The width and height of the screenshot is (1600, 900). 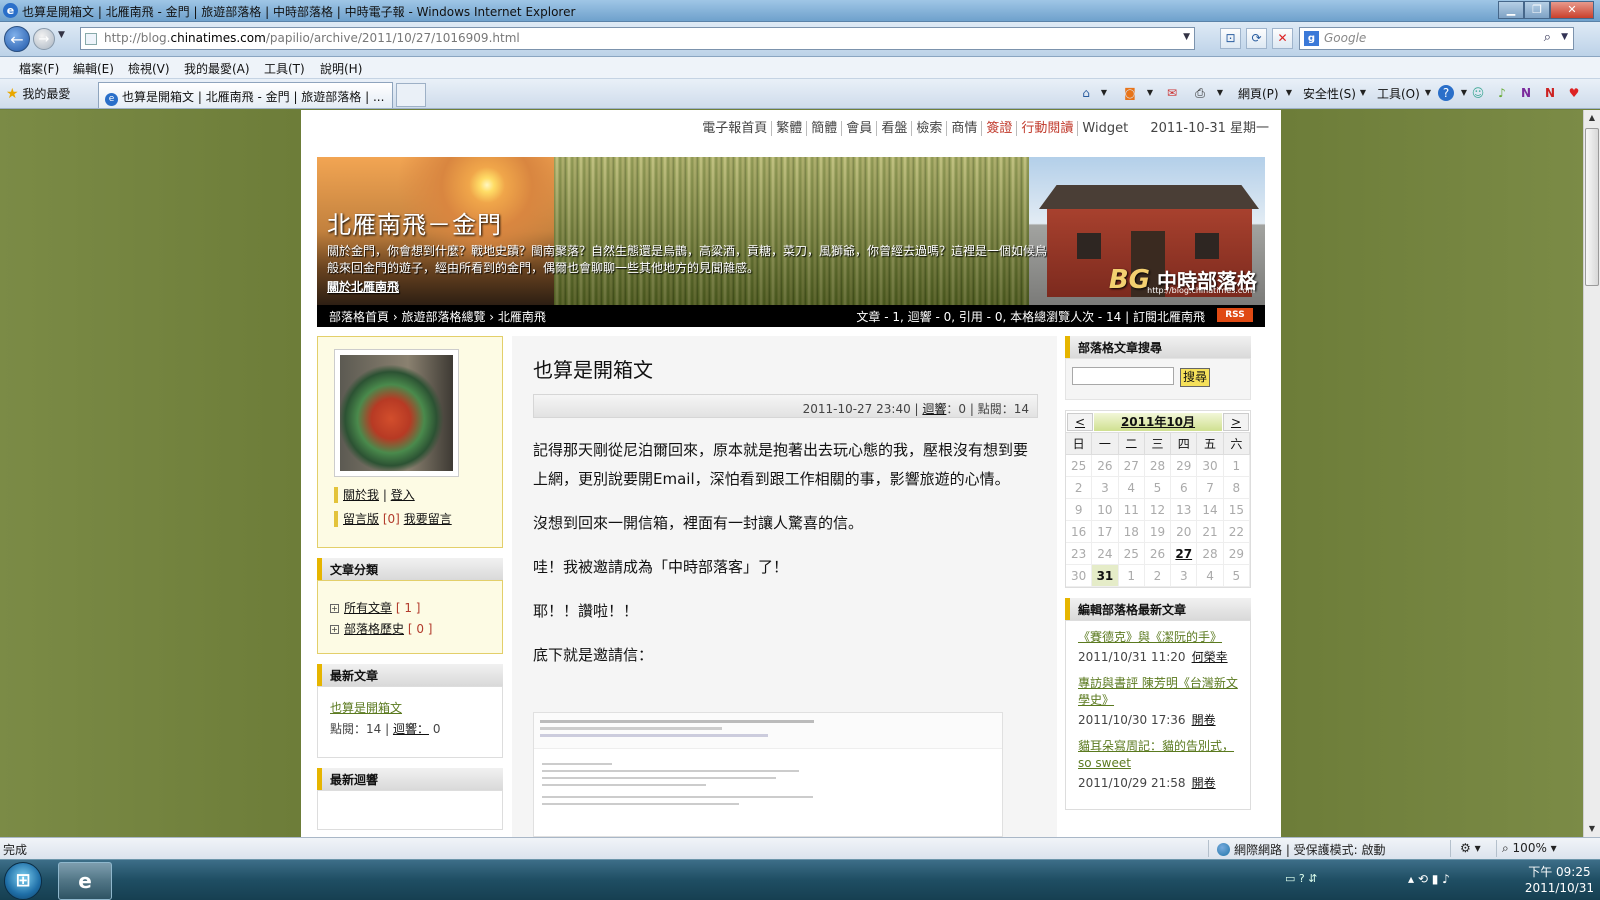 What do you see at coordinates (410, 607) in the screenshot?
I see `list-item: + 所有文章 [ 1 ]` at bounding box center [410, 607].